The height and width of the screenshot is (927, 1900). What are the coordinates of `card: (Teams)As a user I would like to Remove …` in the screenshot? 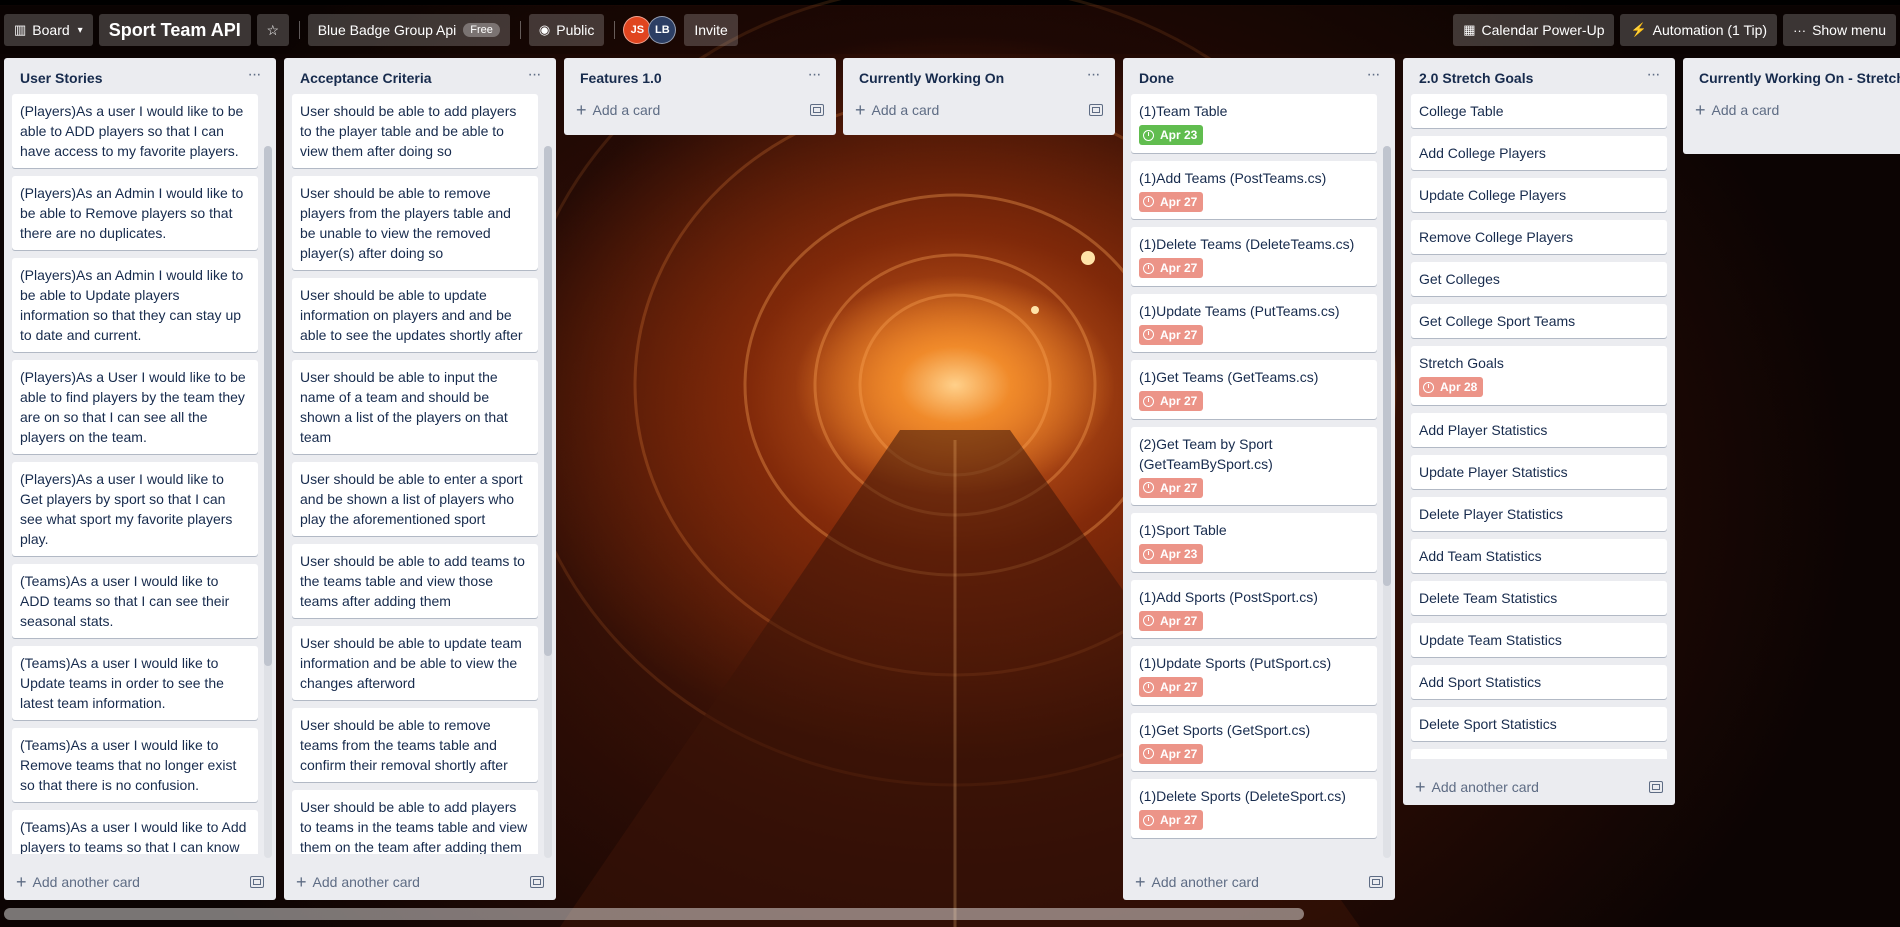 It's located at (135, 765).